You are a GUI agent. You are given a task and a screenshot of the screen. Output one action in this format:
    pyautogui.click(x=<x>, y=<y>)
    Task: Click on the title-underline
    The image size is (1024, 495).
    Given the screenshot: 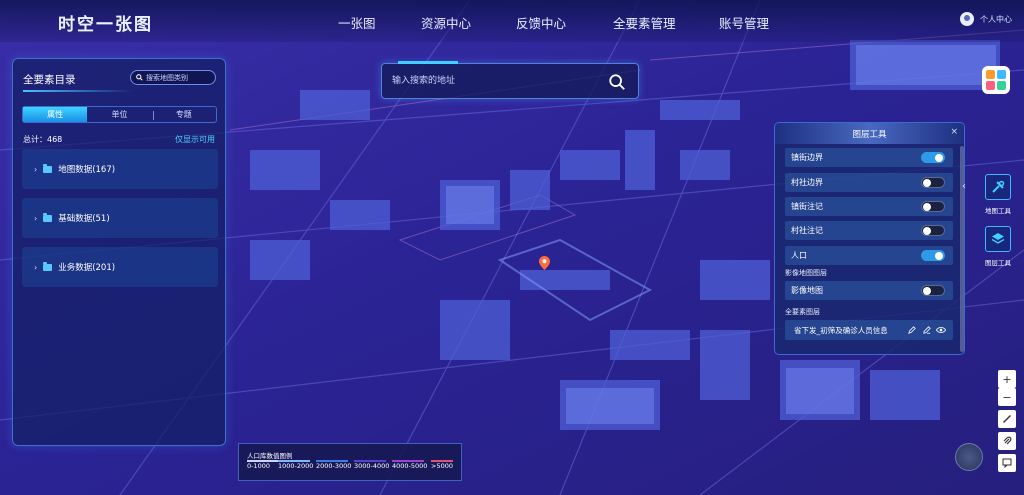 What is the action you would take?
    pyautogui.click(x=78, y=91)
    